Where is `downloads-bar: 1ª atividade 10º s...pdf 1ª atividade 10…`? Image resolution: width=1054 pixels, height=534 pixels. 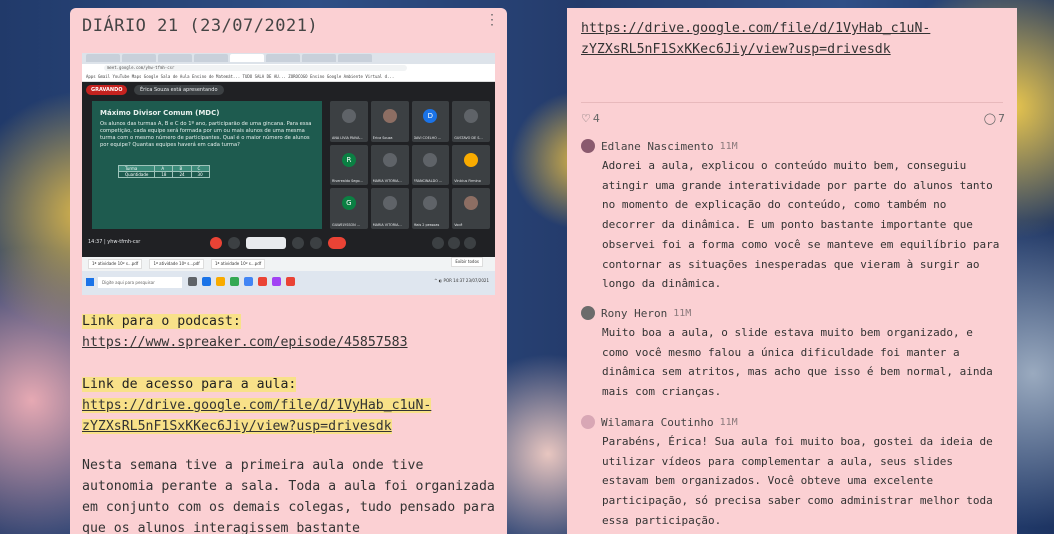
downloads-bar: 1ª atividade 10º s...pdf 1ª atividade 10… is located at coordinates (288, 264).